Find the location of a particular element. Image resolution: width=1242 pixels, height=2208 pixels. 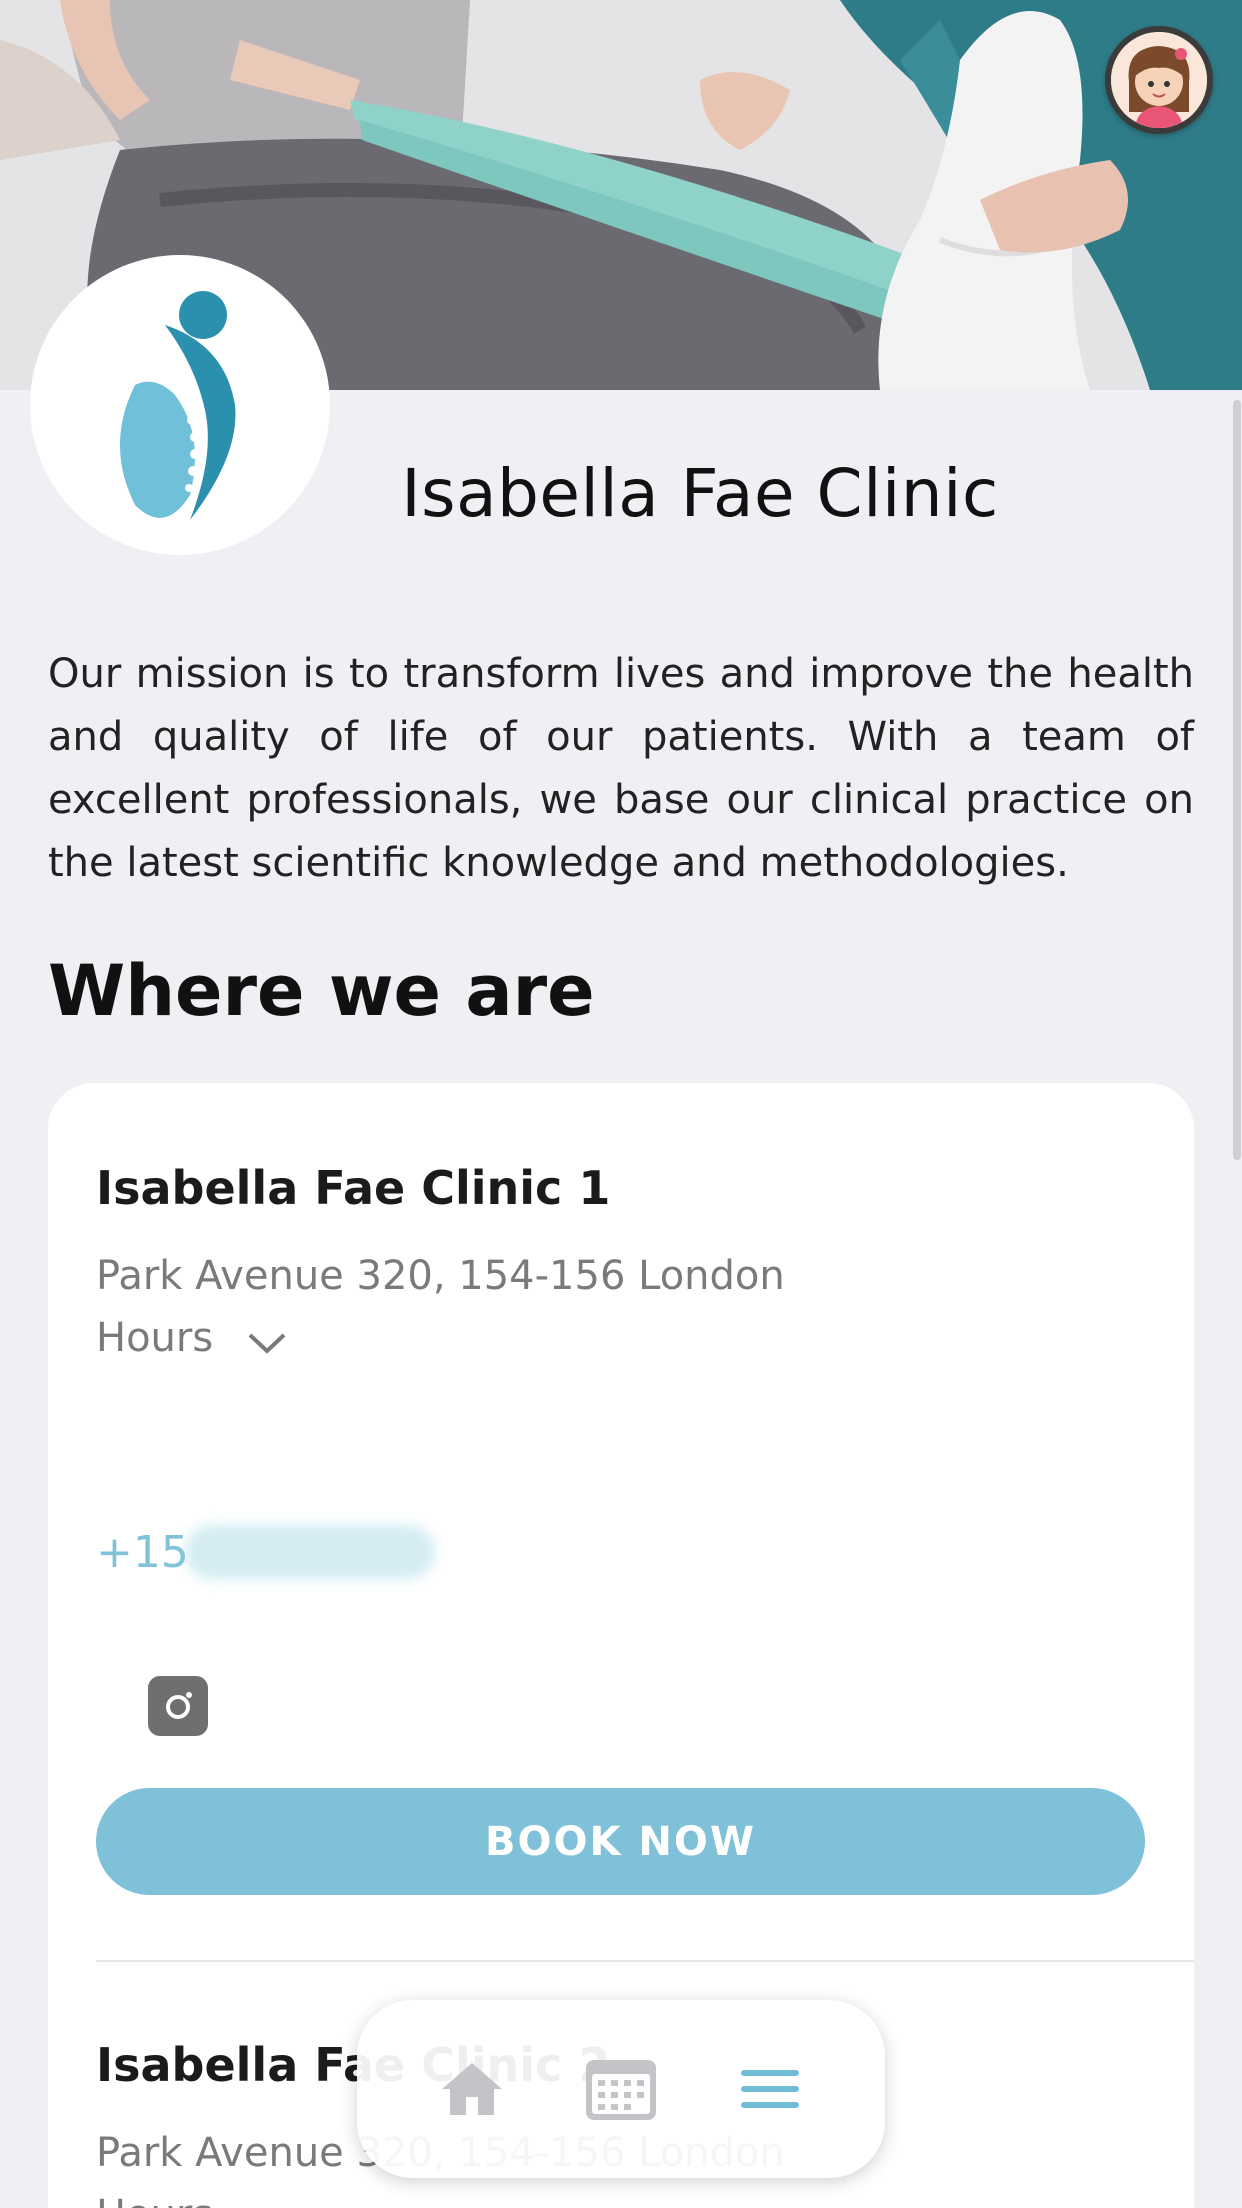

tab-home is located at coordinates (472, 2089).